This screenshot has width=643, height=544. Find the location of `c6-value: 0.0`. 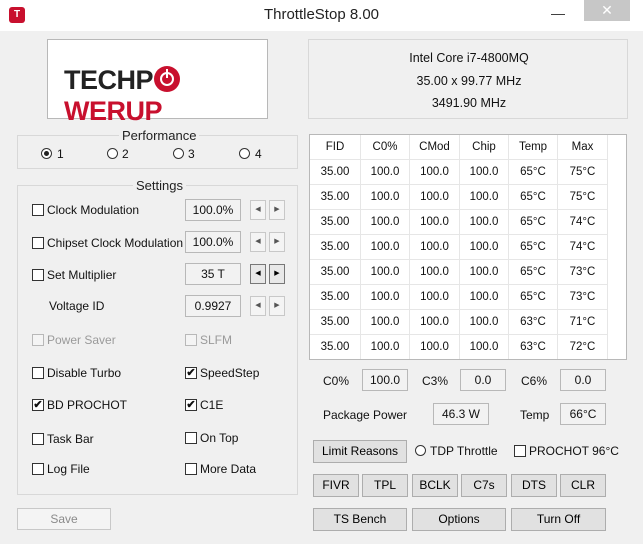

c6-value: 0.0 is located at coordinates (583, 380).